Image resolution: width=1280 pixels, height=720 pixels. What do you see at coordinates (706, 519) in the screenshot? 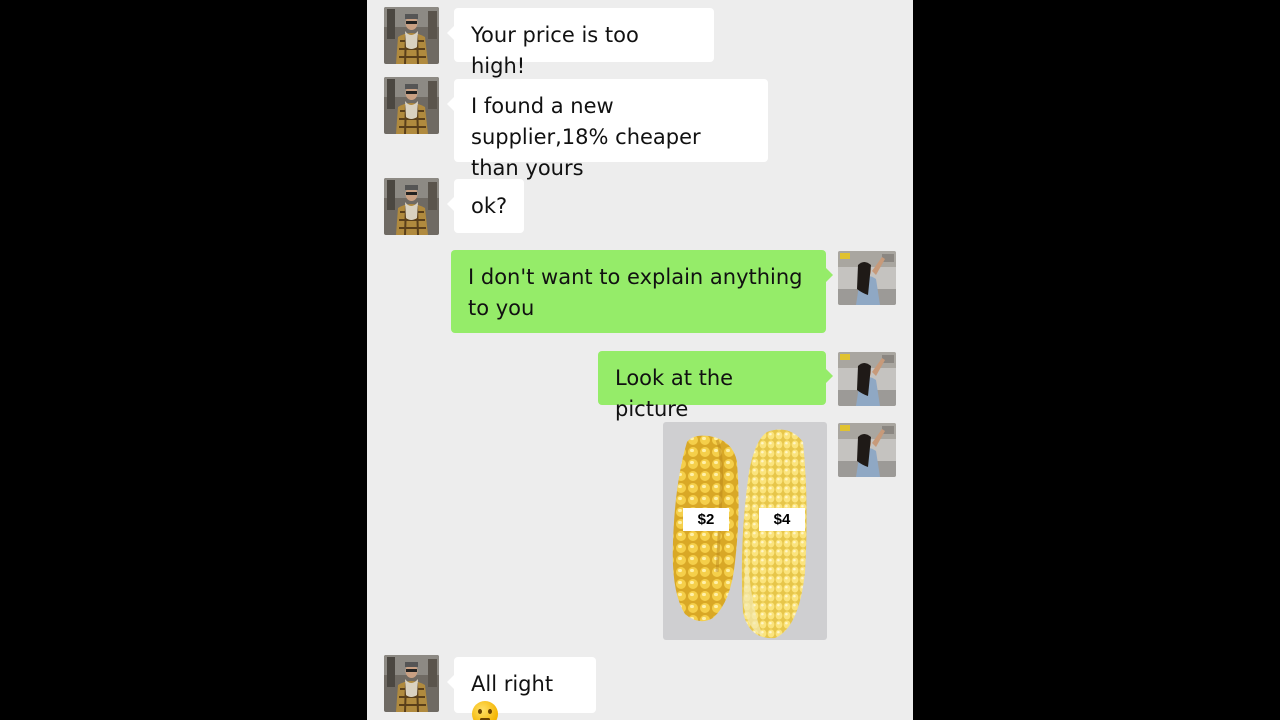
I see `price-label-left: $2` at bounding box center [706, 519].